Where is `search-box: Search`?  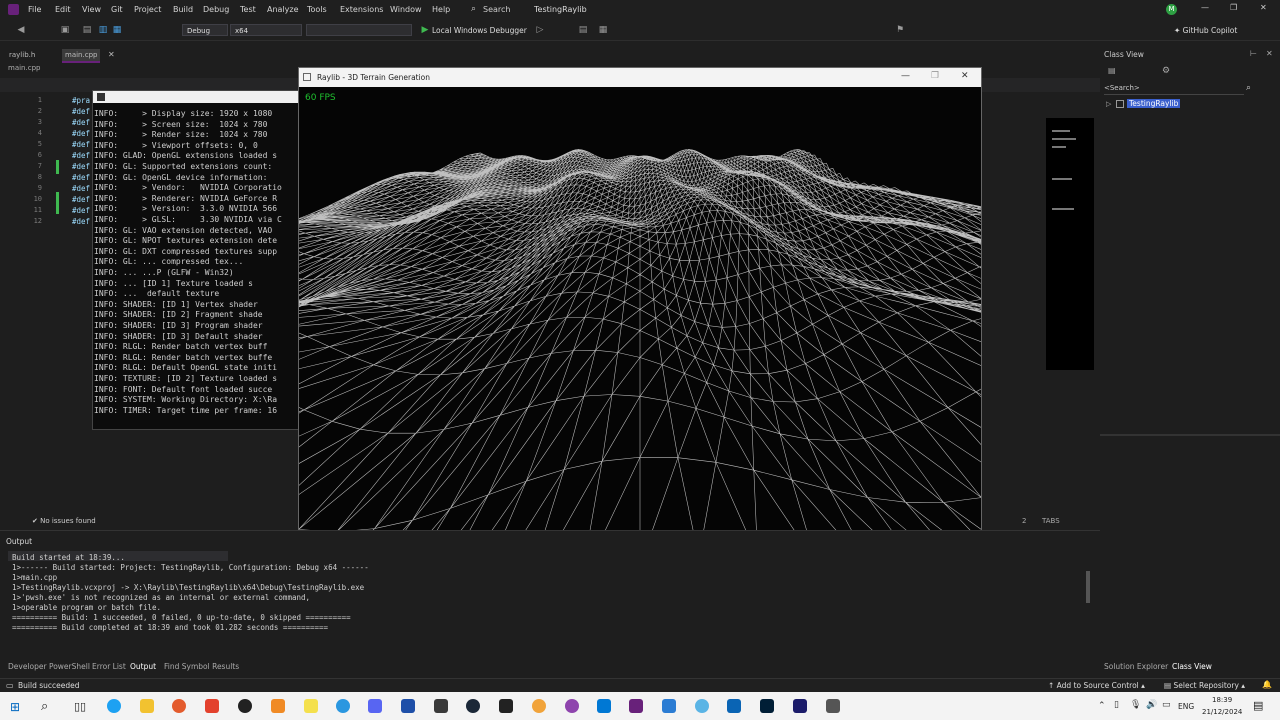
search-box: Search is located at coordinates (496, 9).